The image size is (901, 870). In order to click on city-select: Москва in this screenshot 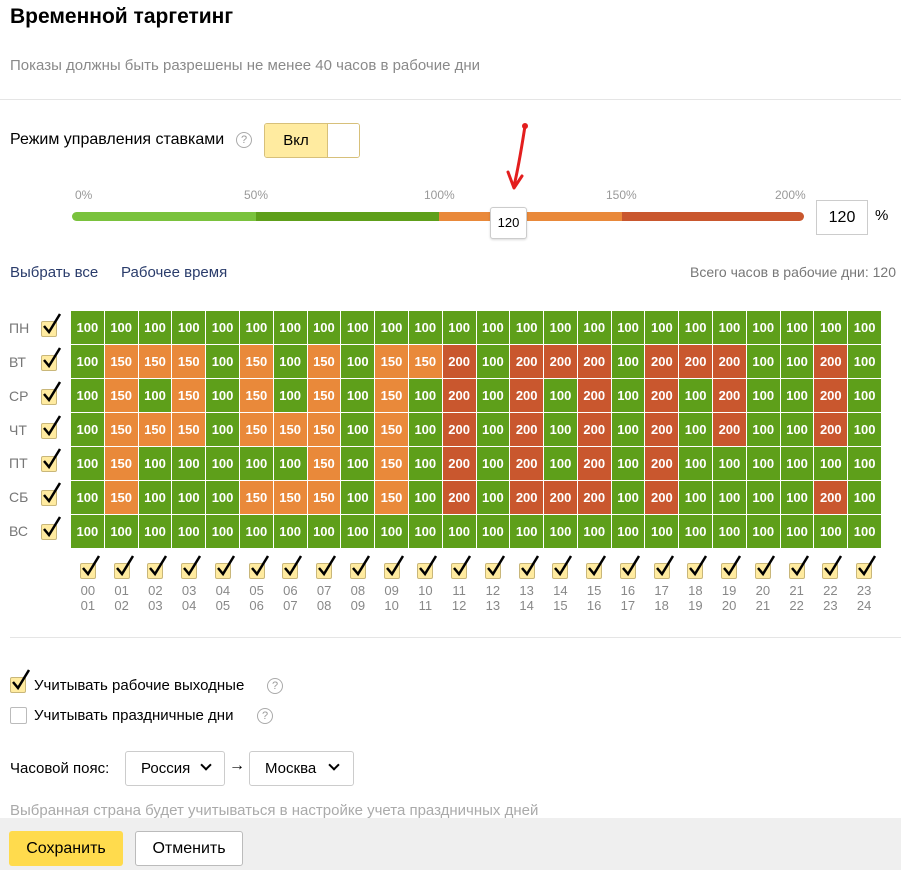, I will do `click(301, 768)`.